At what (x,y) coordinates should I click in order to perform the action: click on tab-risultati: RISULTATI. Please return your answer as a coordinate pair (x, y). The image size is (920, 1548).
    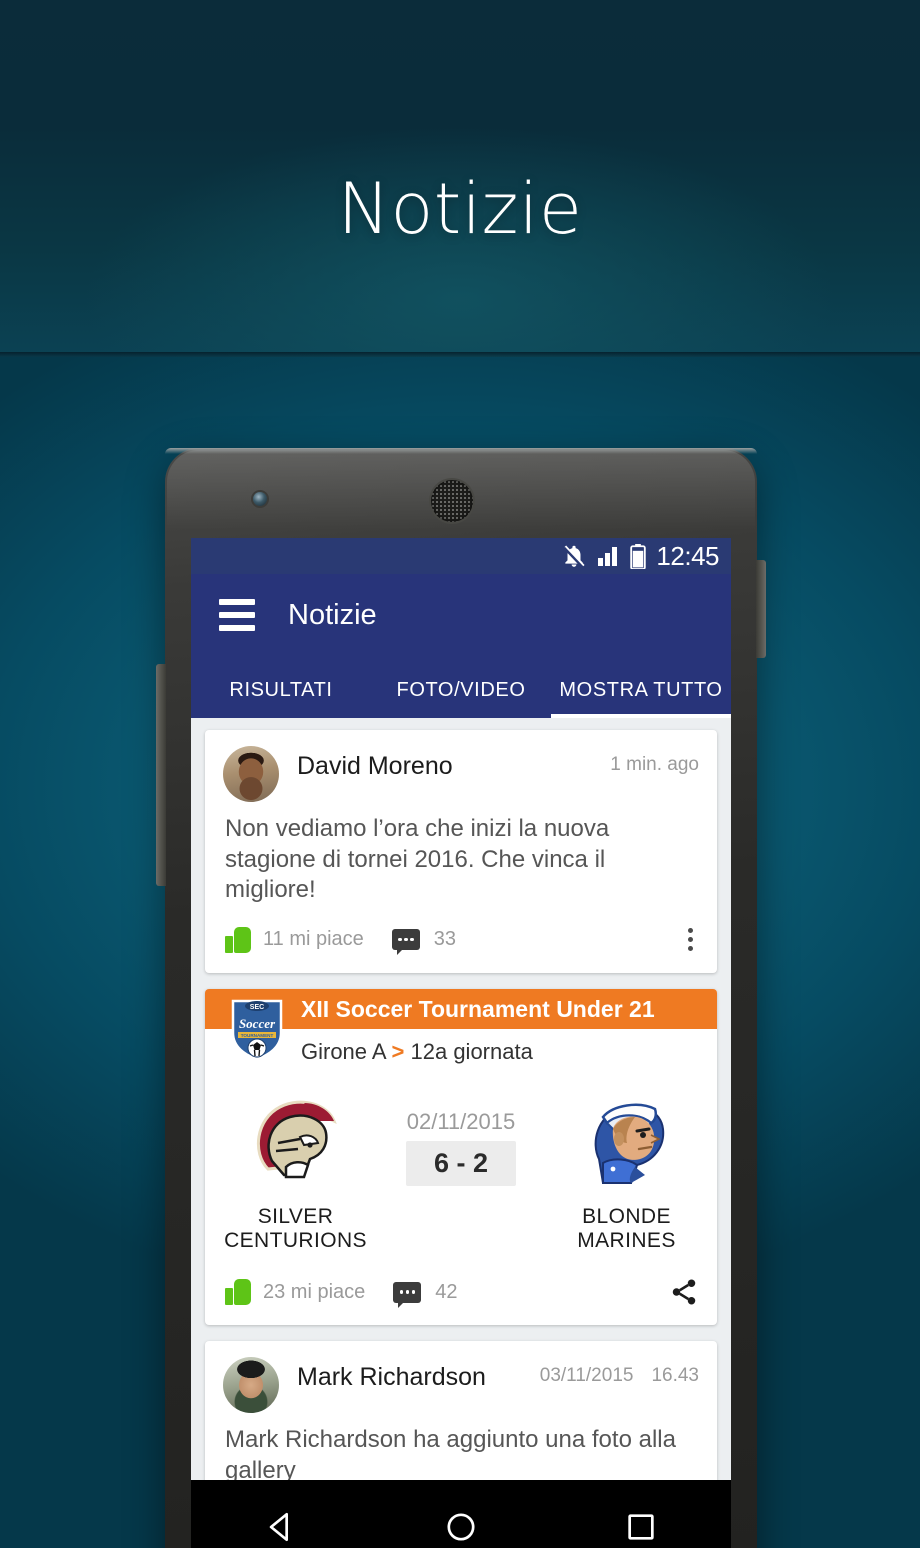
    Looking at the image, I should click on (281, 698).